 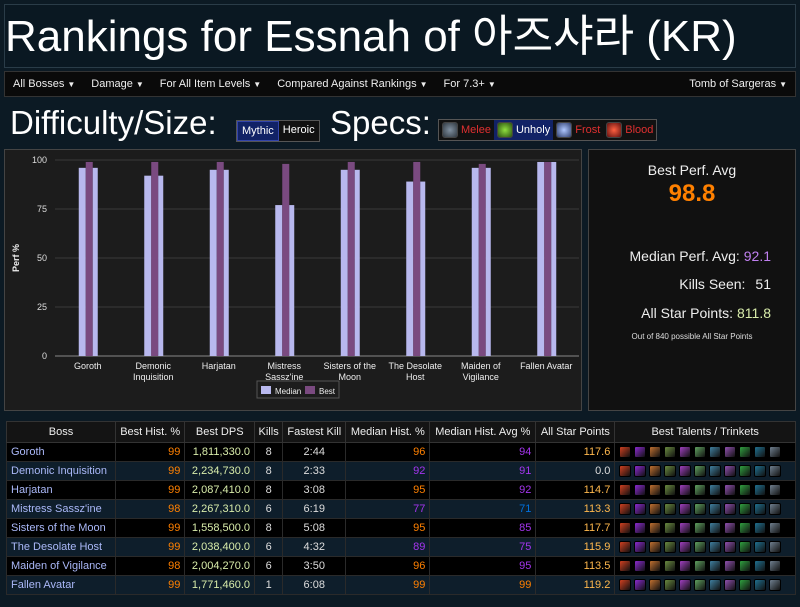 I want to click on table-row: Goroth 99 1,811,330.0 8 2:44 96 94 117.6, so click(x=401, y=452).